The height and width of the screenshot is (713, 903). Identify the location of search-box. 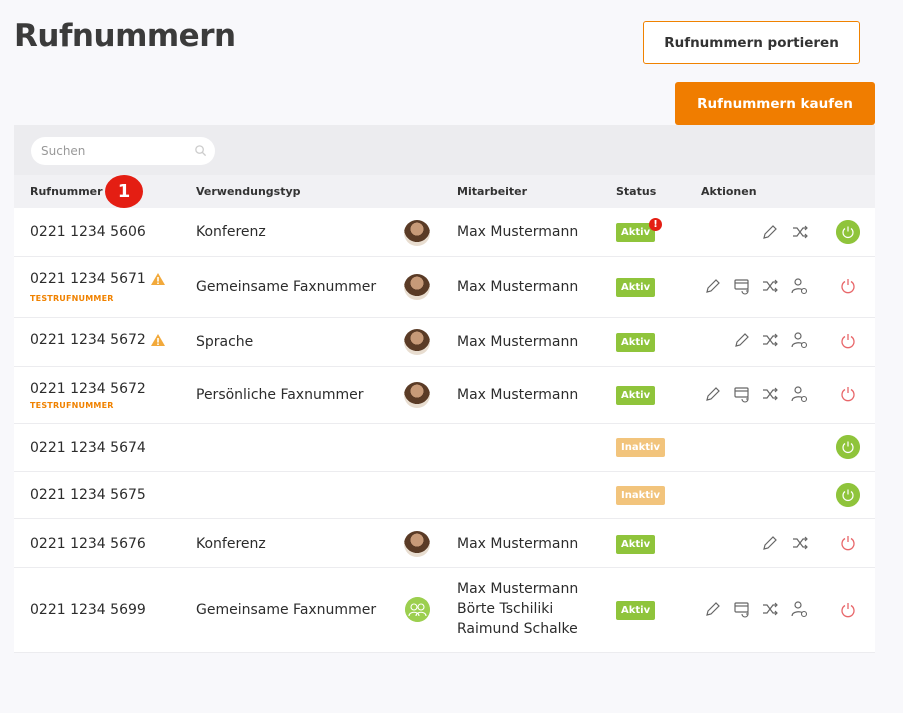
(123, 151).